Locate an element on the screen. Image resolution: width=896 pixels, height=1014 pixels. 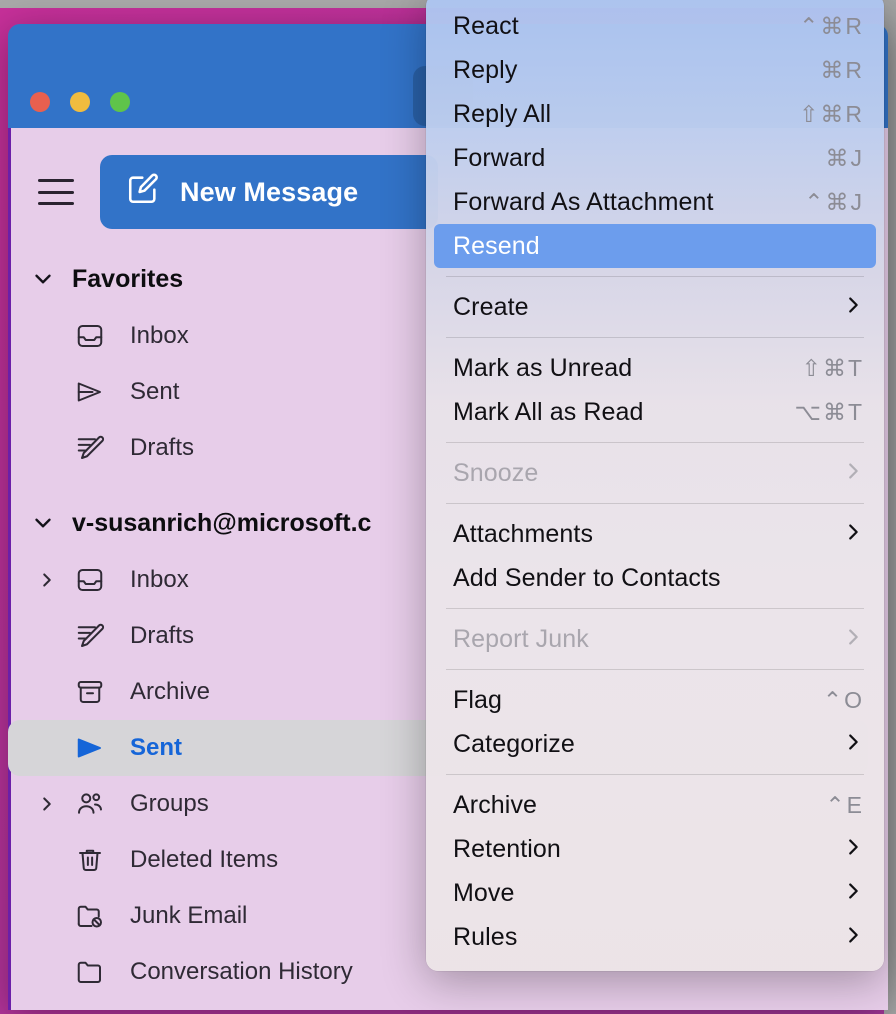
menu-item-shortcut: ⌃O is located at coordinates (843, 699).